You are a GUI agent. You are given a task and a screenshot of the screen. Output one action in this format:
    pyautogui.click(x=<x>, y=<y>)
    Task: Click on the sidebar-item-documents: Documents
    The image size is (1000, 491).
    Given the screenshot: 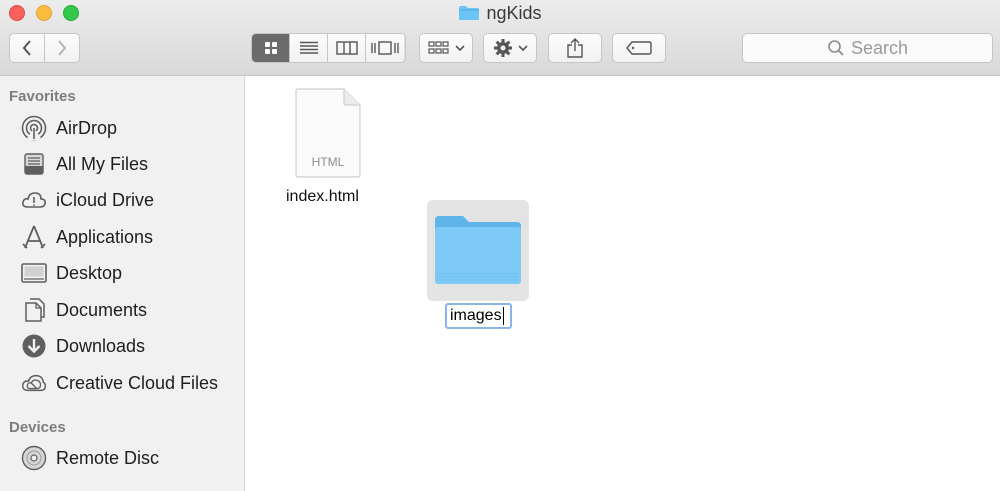 What is the action you would take?
    pyautogui.click(x=122, y=310)
    